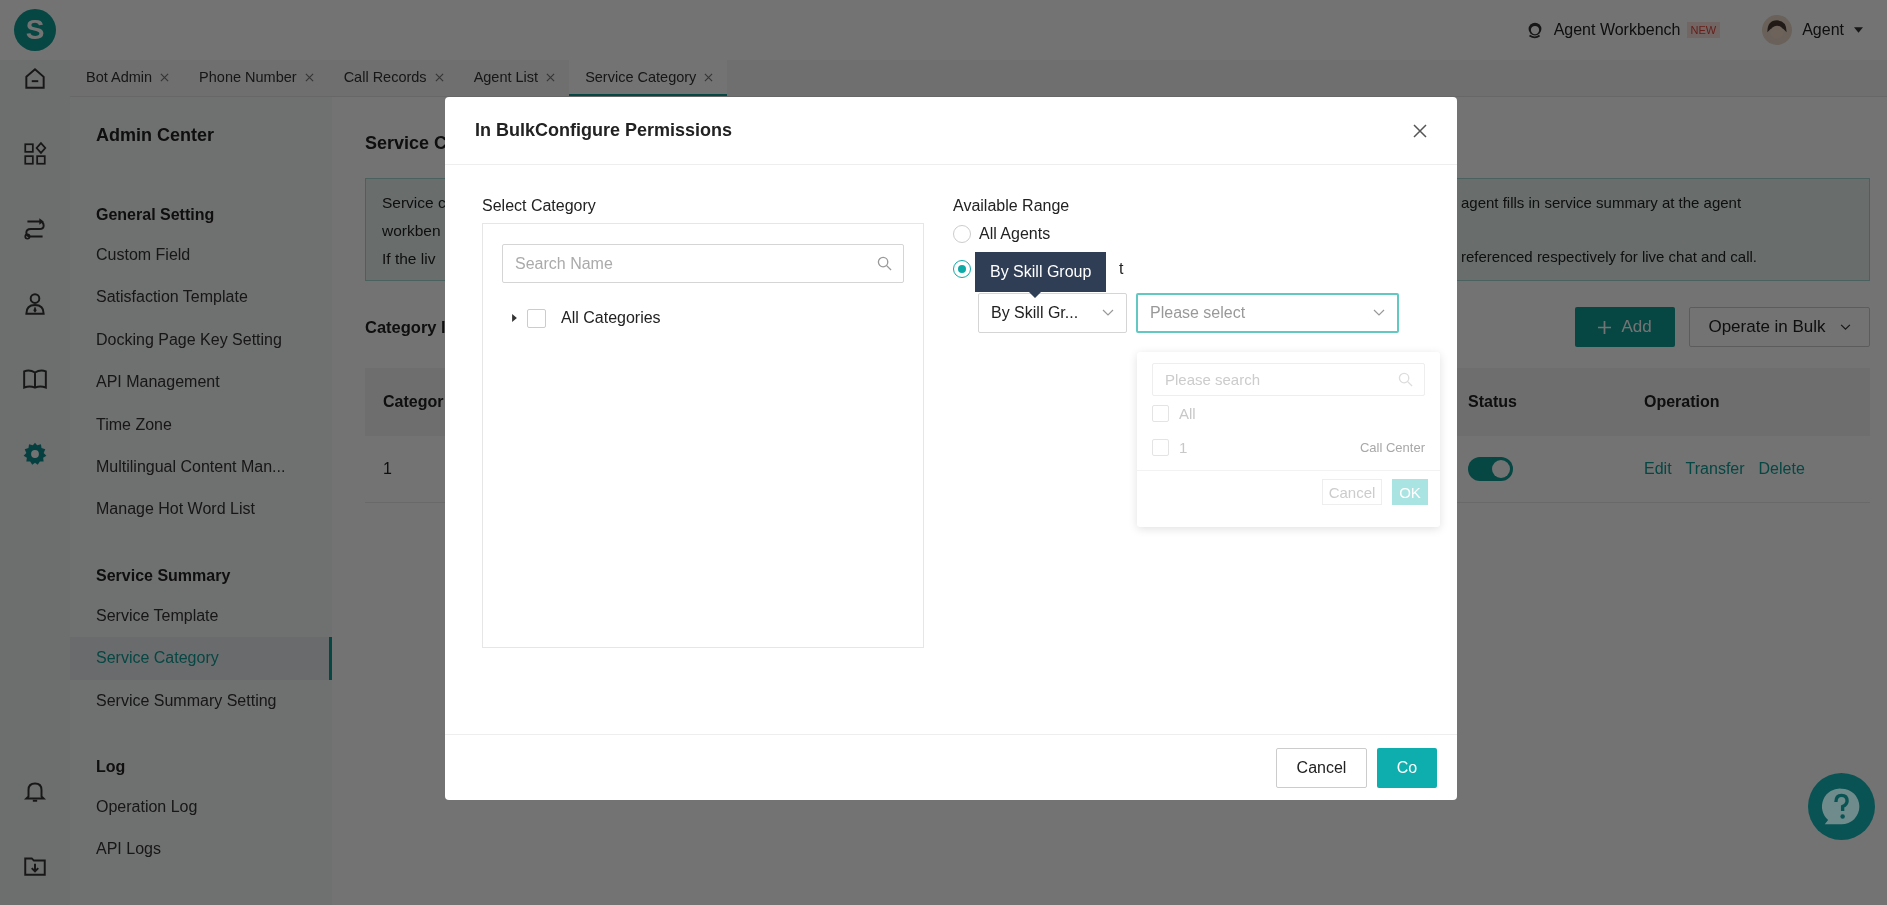 The image size is (1887, 905). I want to click on sidebar-item: Custom Field, so click(201, 255).